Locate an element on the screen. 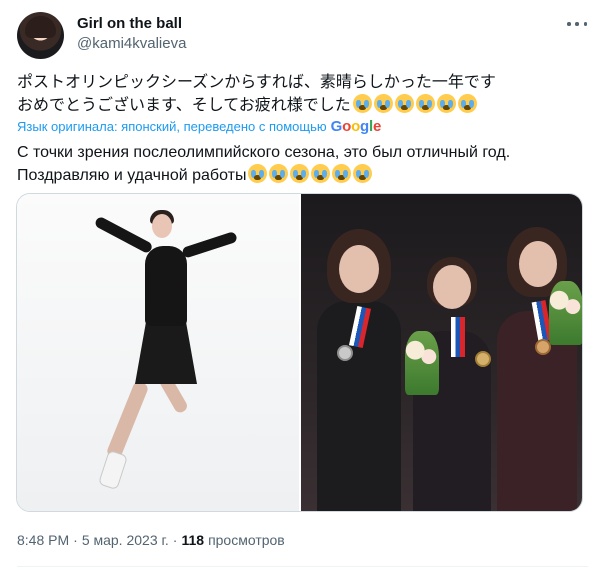 The image size is (605, 577). tweet-text-ru-line2: Поздравляю и удачной работы is located at coordinates (132, 175).